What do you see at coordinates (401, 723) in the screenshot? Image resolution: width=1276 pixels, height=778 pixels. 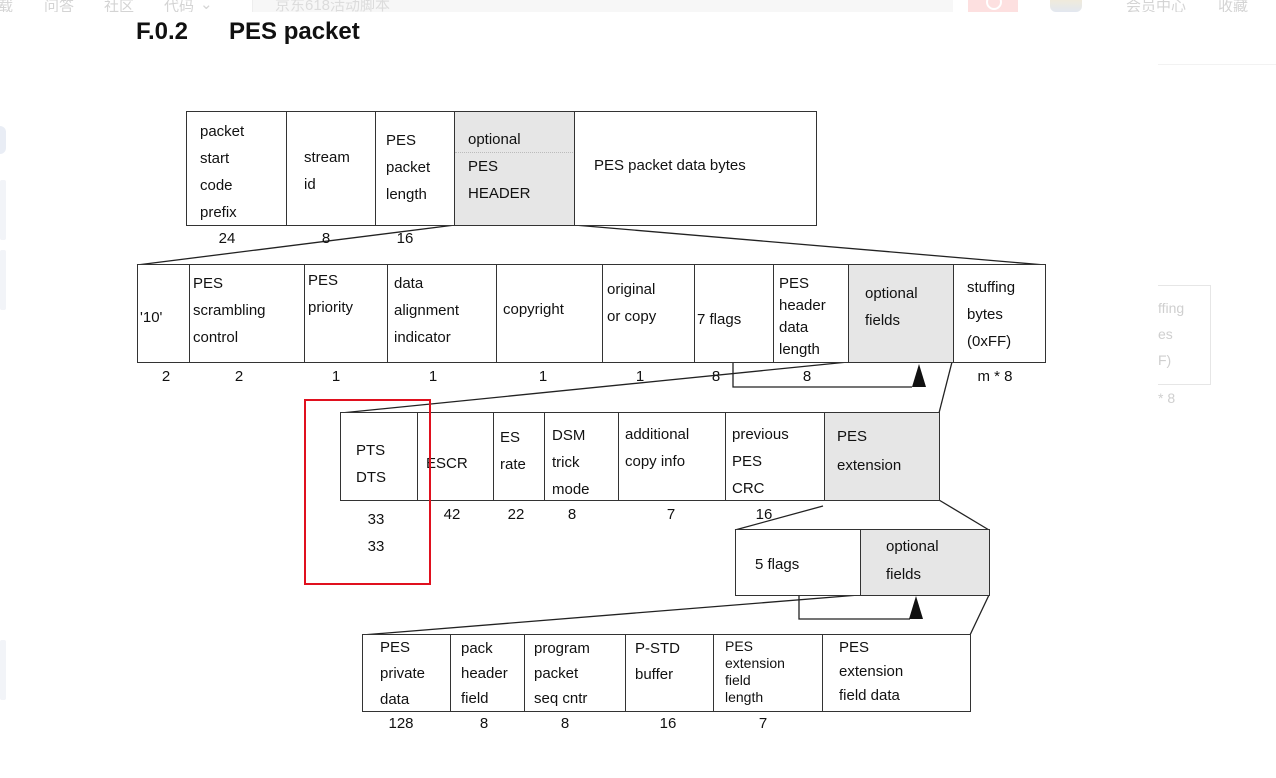 I see `bits-label: 128` at bounding box center [401, 723].